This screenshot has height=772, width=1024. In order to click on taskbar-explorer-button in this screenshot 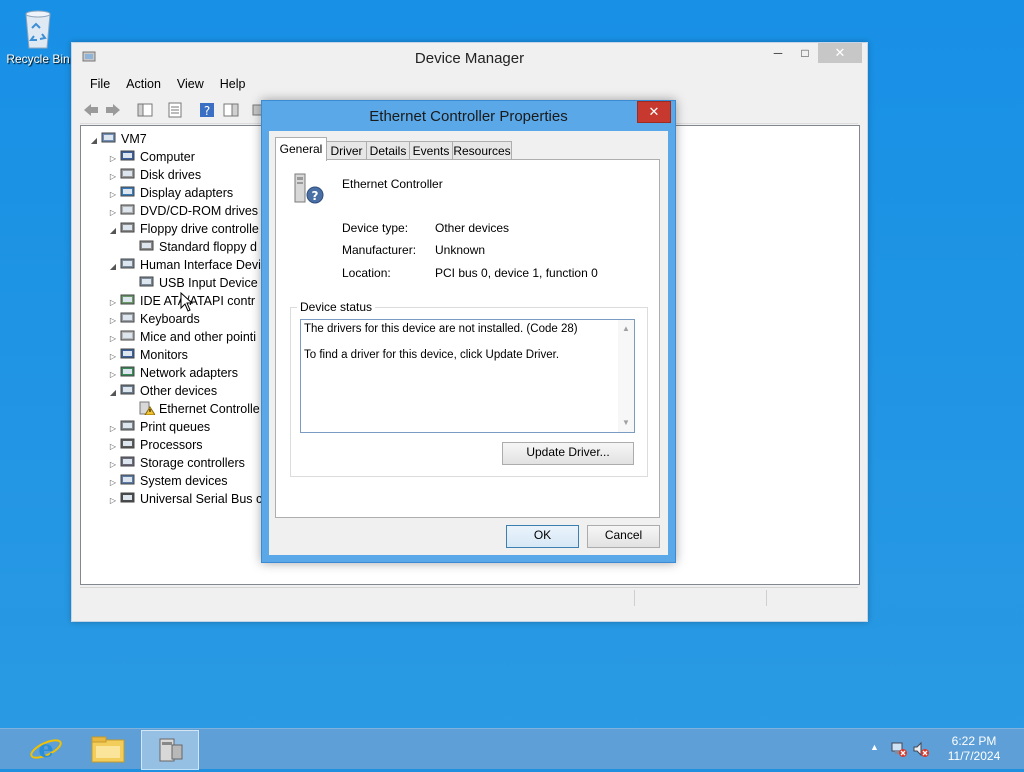, I will do `click(108, 749)`.